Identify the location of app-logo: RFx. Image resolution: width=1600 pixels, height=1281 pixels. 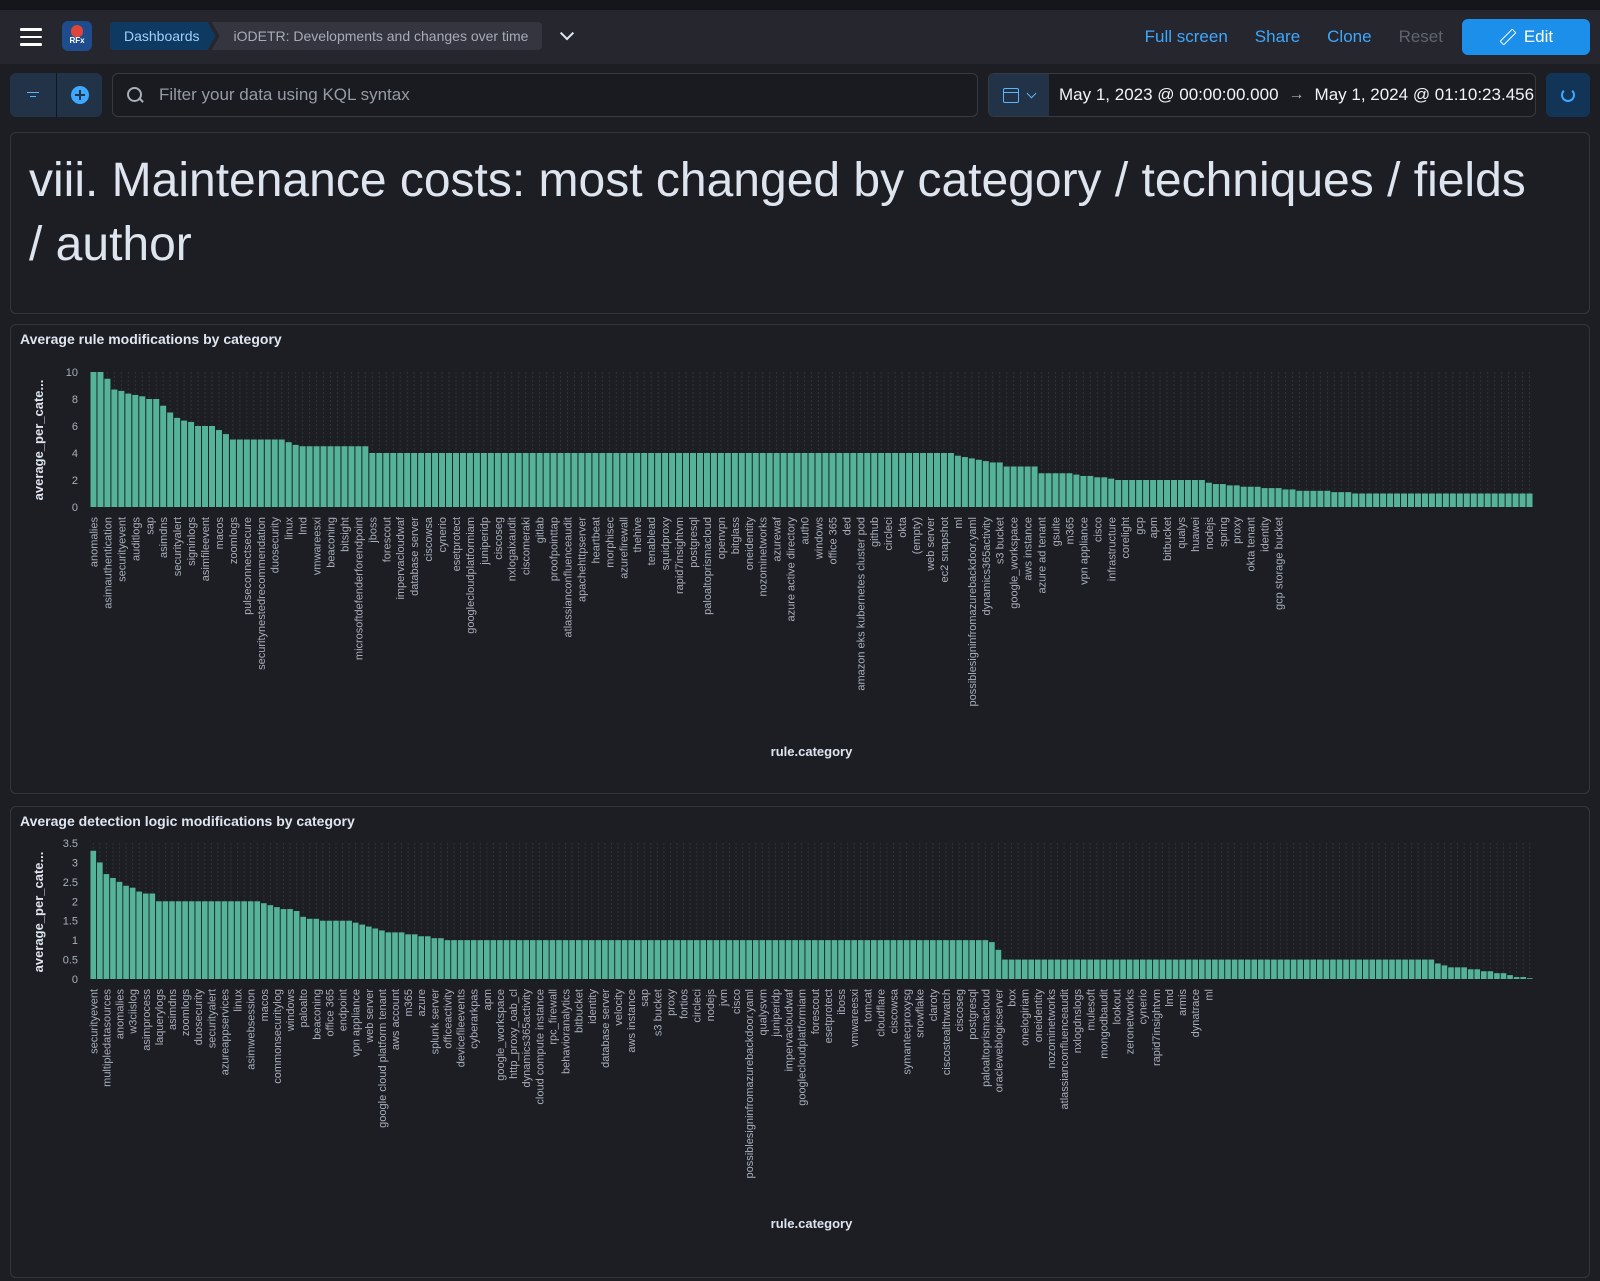
(77, 36).